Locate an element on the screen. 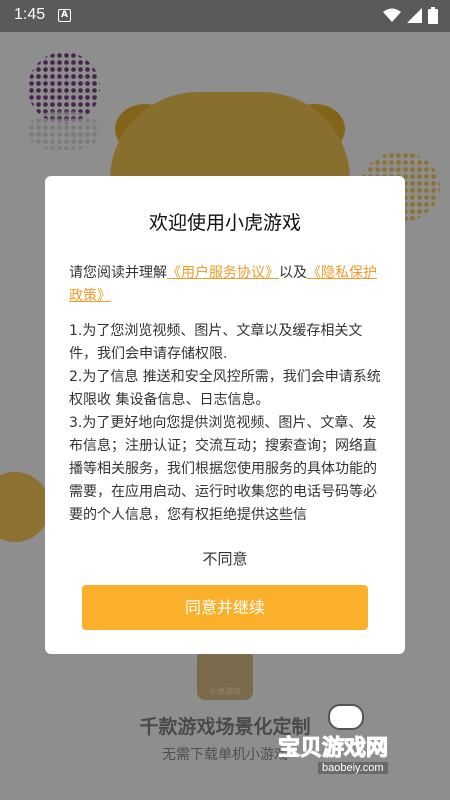 The image size is (450, 800). watermark-domain: baobeiy.com is located at coordinates (353, 768).